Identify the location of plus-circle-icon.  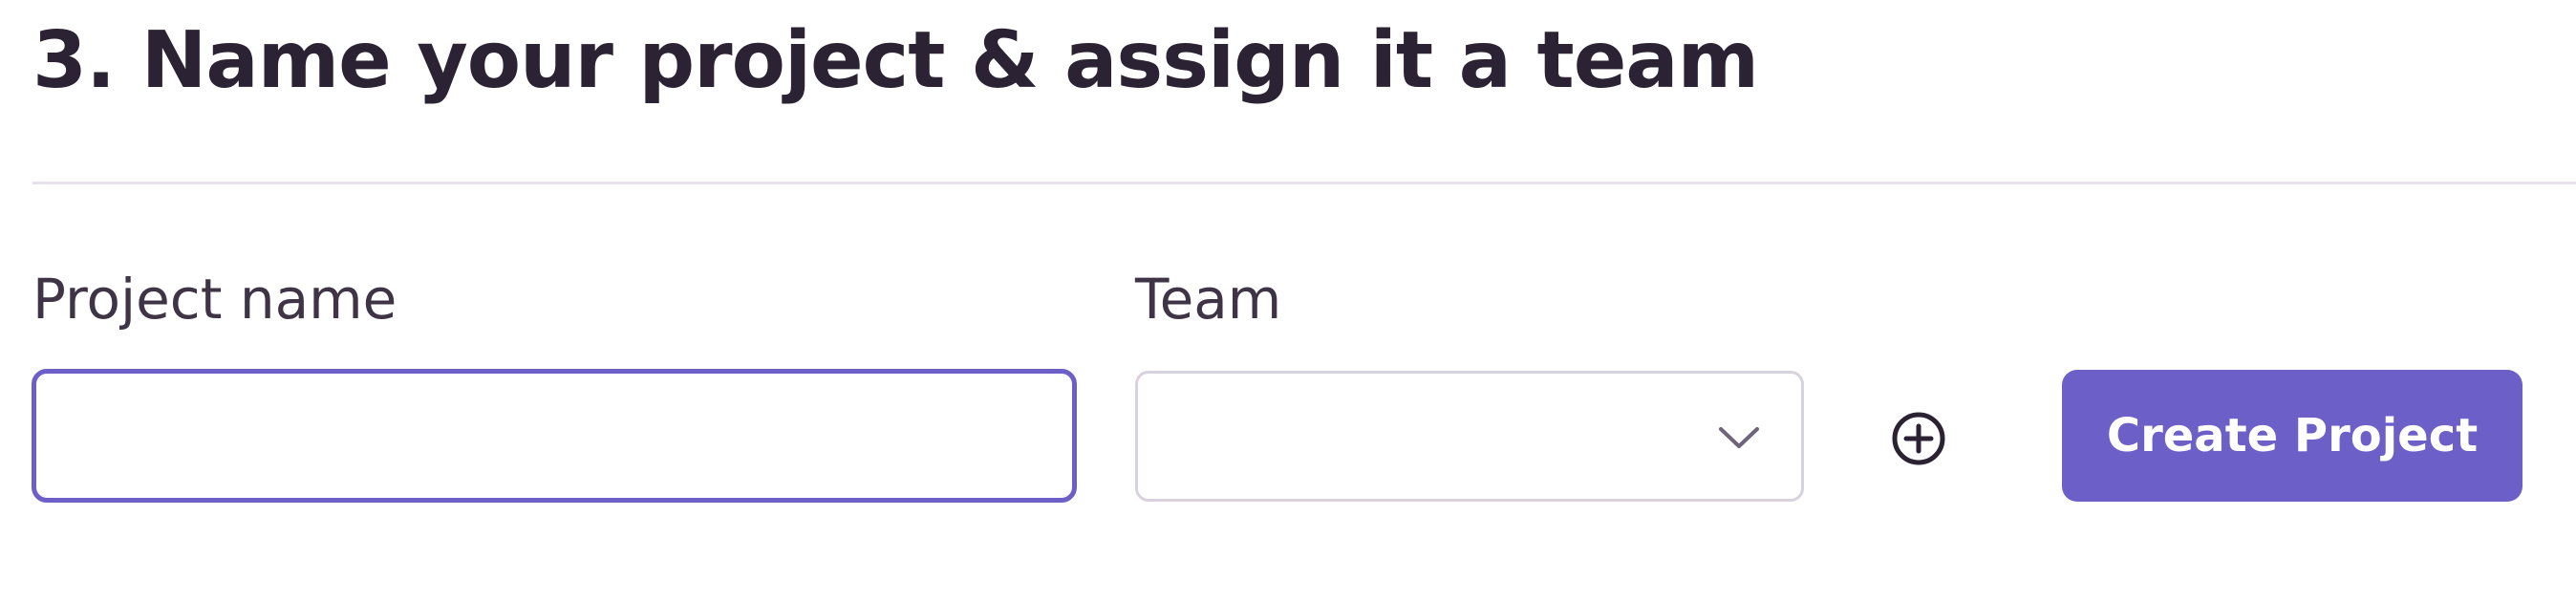
(1918, 439).